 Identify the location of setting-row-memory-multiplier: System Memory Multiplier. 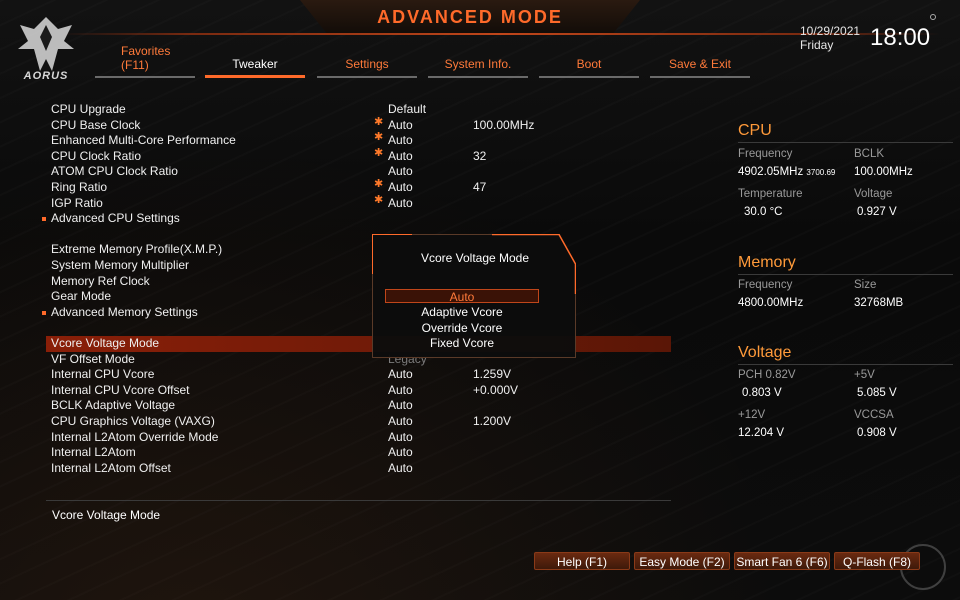
(358, 266).